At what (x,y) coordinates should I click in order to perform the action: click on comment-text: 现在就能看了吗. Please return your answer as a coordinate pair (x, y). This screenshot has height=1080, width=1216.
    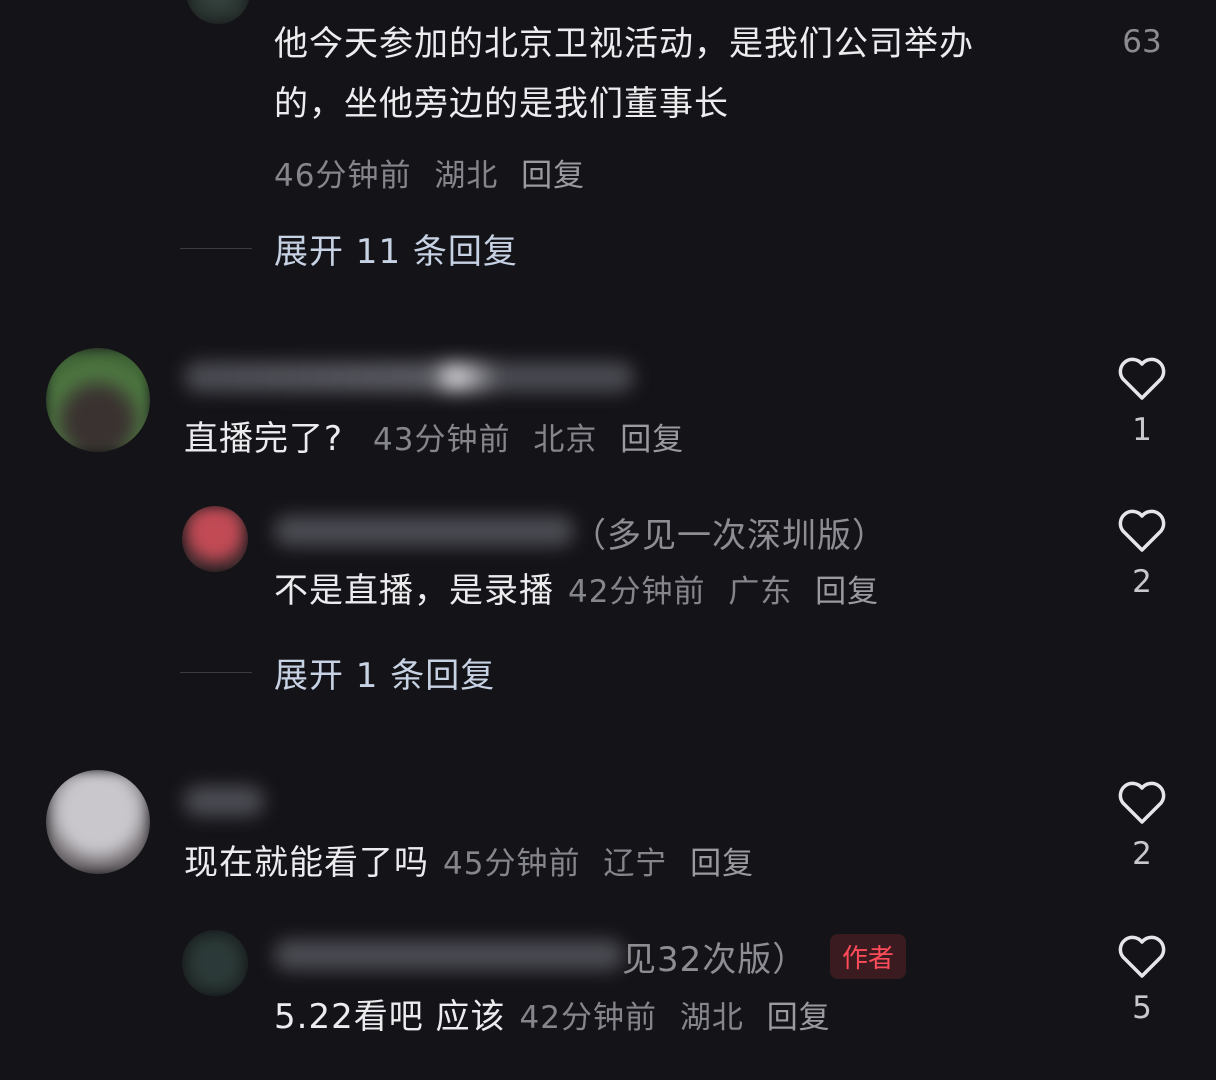
    Looking at the image, I should click on (306, 863).